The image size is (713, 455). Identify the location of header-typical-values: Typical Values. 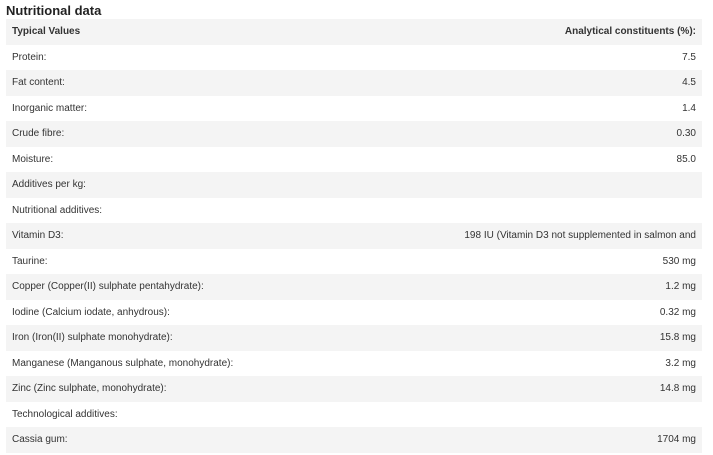
(46, 32).